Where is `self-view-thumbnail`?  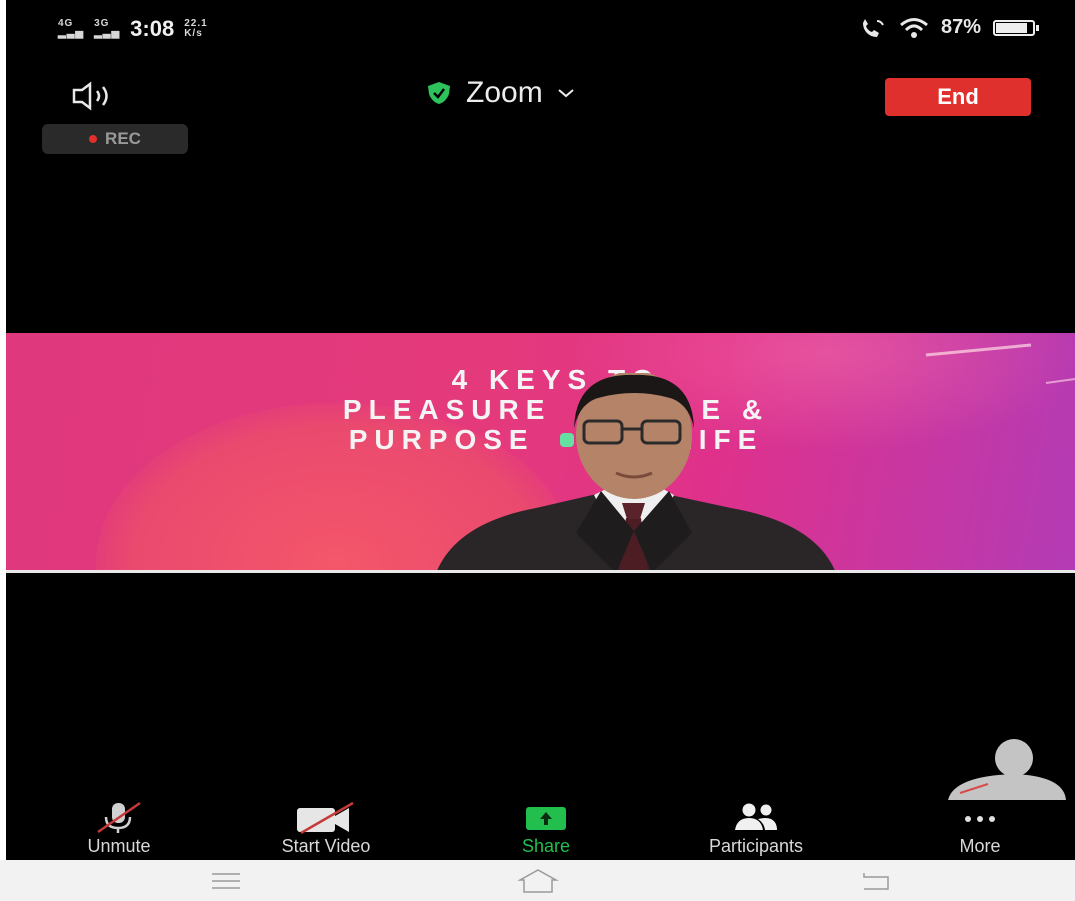 self-view-thumbnail is located at coordinates (1006, 769).